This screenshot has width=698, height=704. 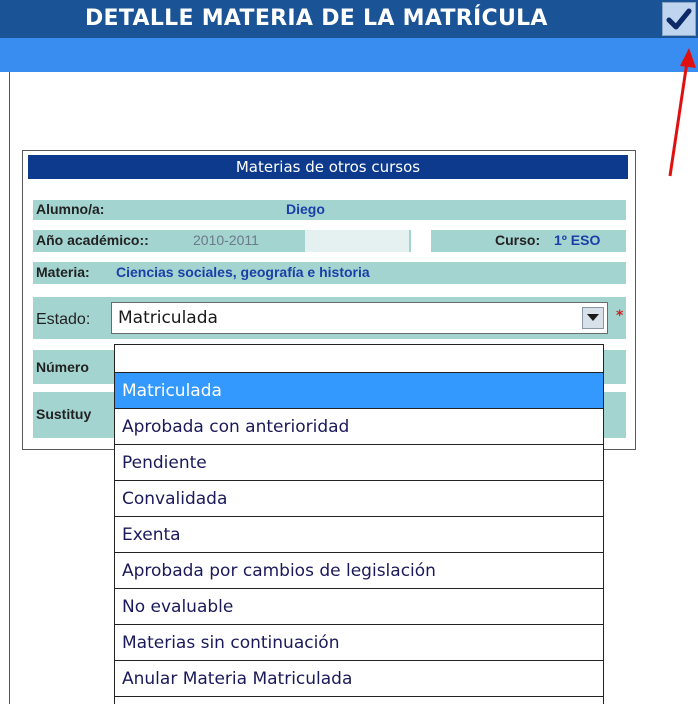 What do you see at coordinates (70, 209) in the screenshot?
I see `alumno-label: Alumno/a:` at bounding box center [70, 209].